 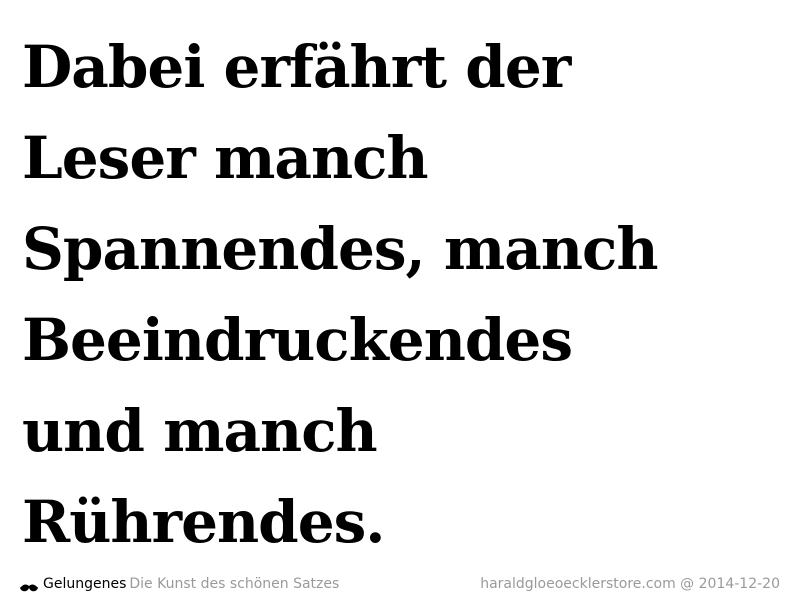 What do you see at coordinates (29, 585) in the screenshot?
I see `mustache-icon` at bounding box center [29, 585].